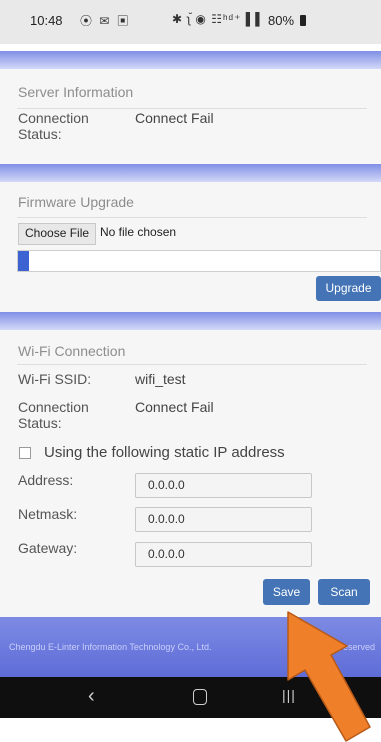 The height and width of the screenshot is (742, 381). What do you see at coordinates (286, 592) in the screenshot?
I see `save-button: Save` at bounding box center [286, 592].